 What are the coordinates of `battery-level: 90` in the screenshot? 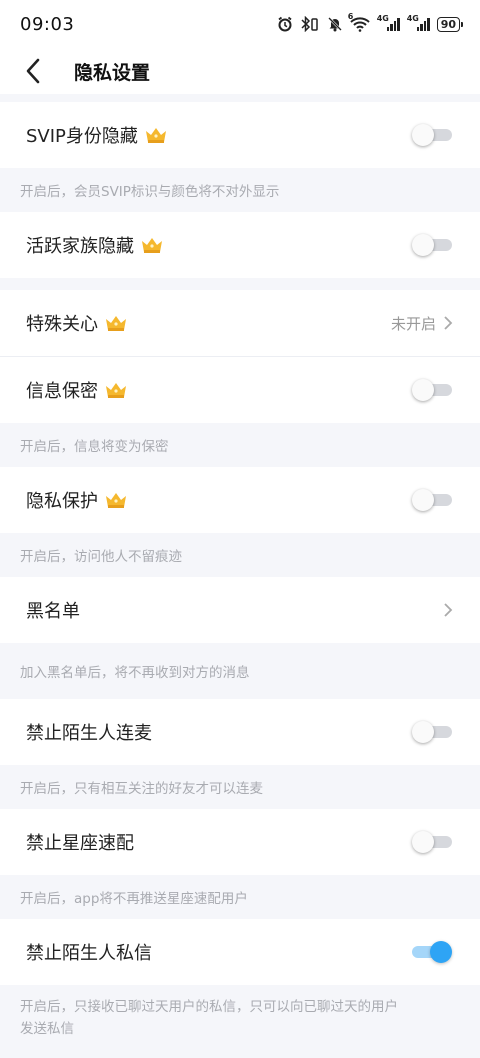 It's located at (448, 24).